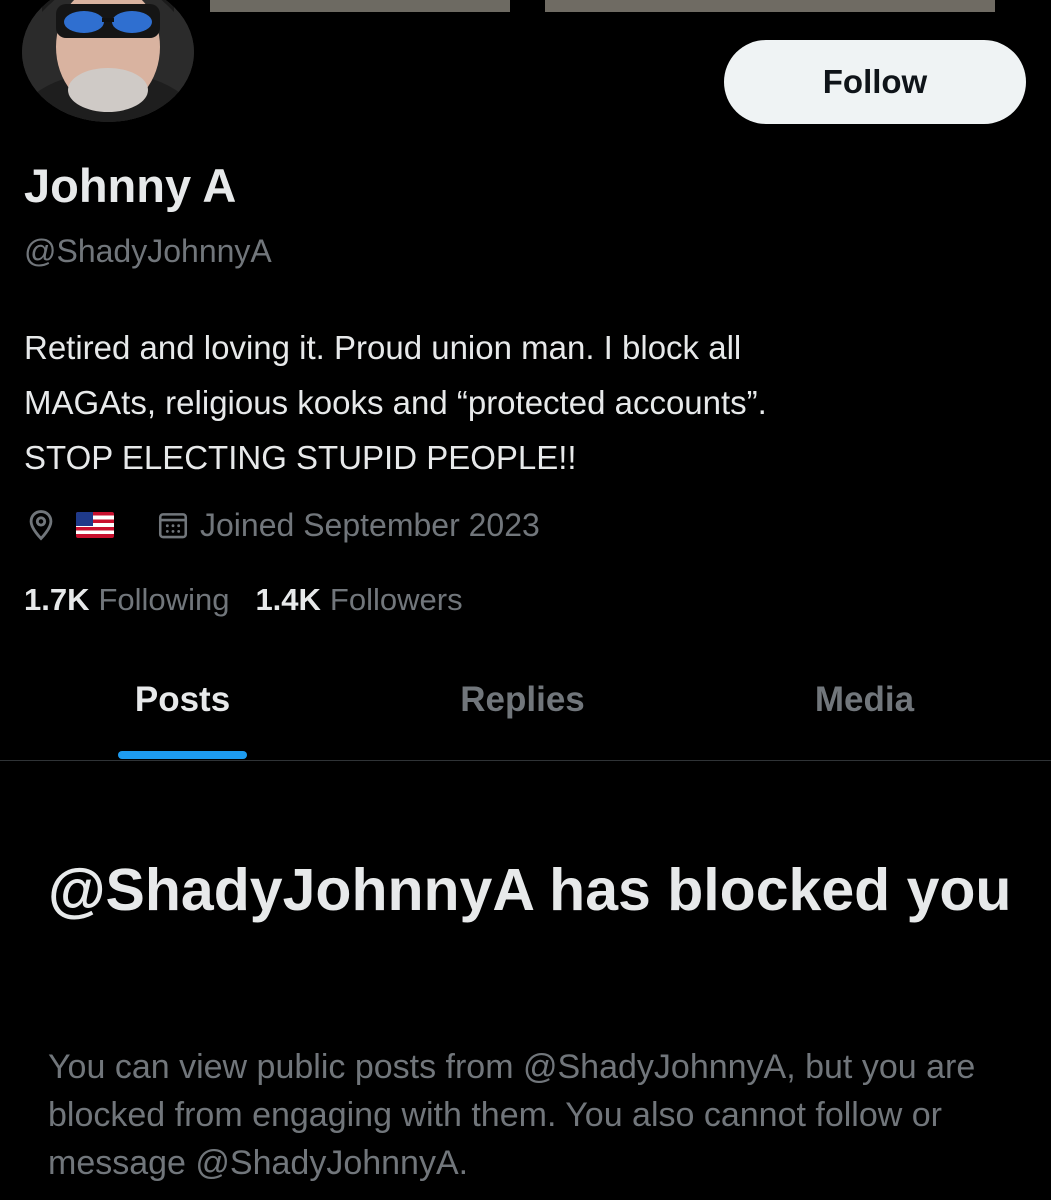 This screenshot has height=1200, width=1051. I want to click on following-count: 1.7K, so click(57, 599).